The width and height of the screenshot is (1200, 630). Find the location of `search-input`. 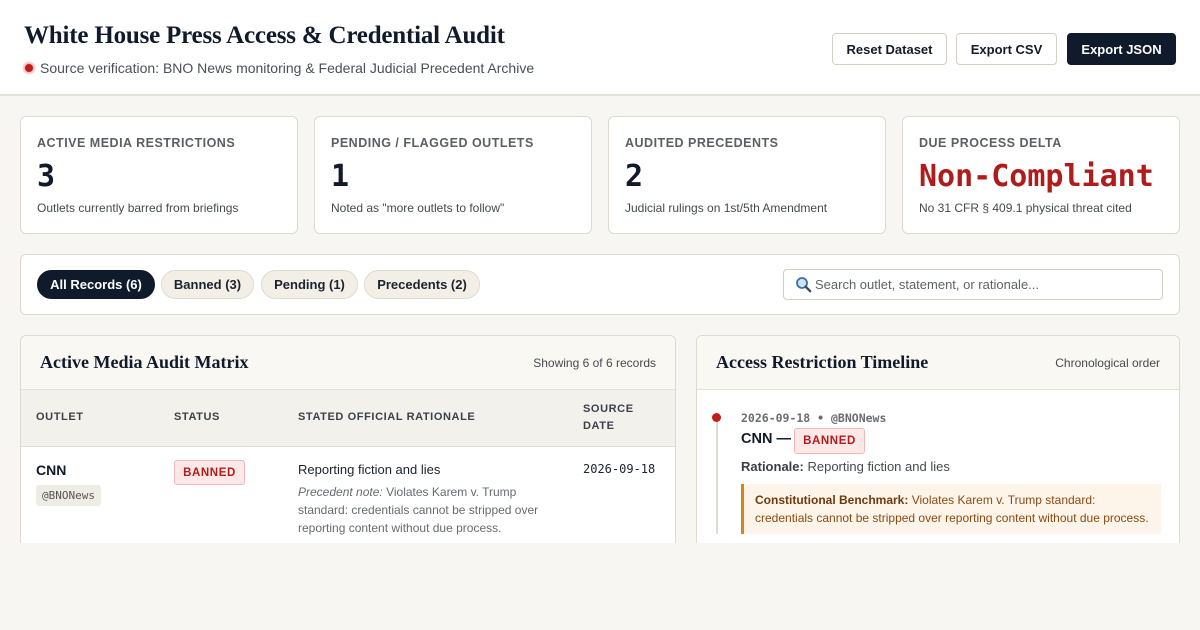

search-input is located at coordinates (988, 284).